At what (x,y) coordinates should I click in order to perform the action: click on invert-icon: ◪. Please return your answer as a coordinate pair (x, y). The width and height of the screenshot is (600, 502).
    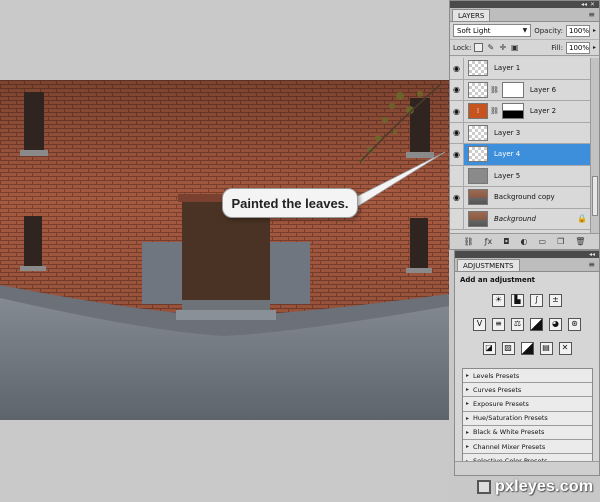
    Looking at the image, I should click on (489, 348).